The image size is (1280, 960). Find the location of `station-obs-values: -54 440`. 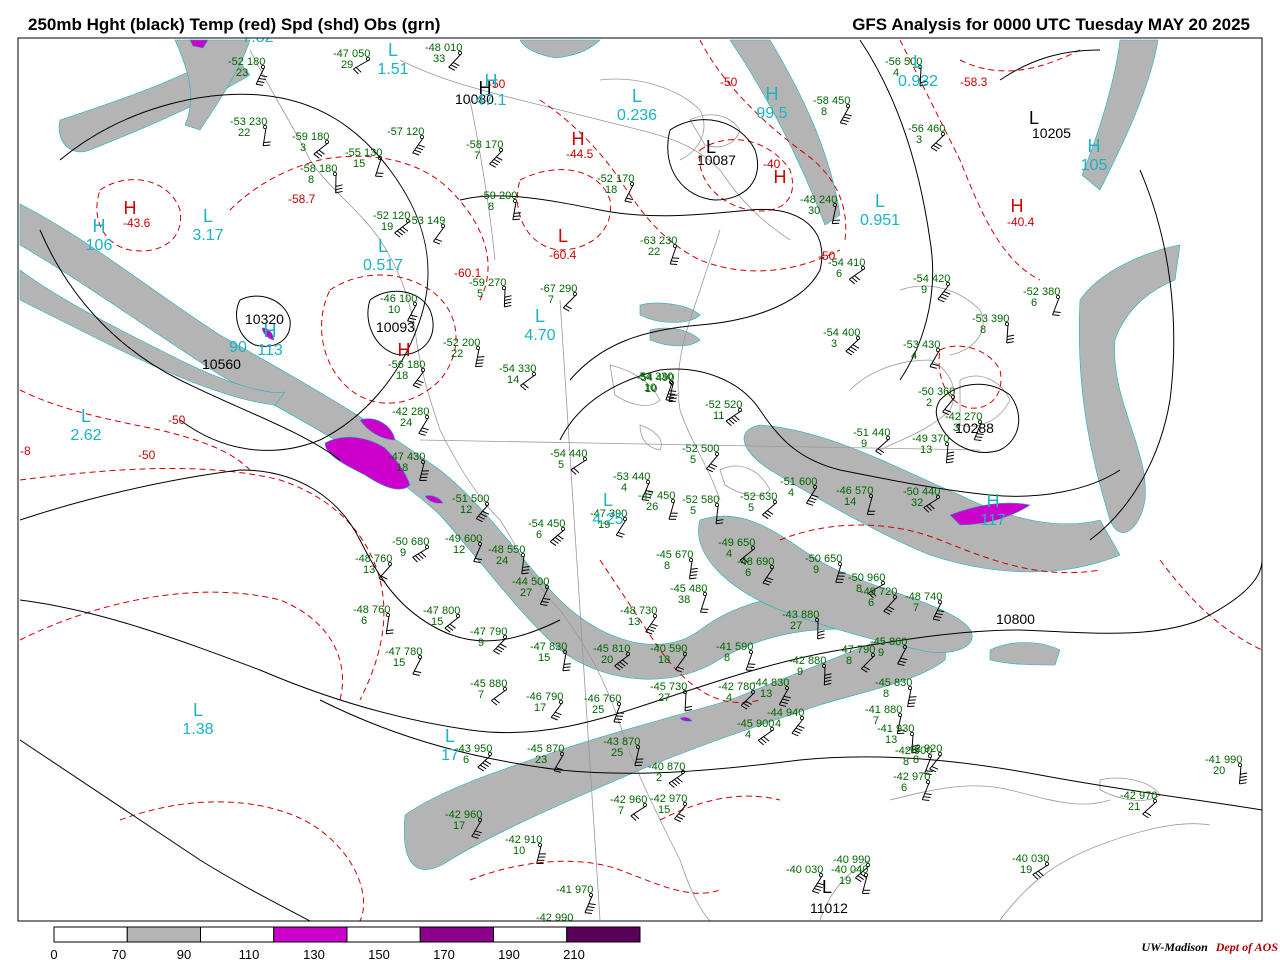

station-obs-values: -54 440 is located at coordinates (568, 454).